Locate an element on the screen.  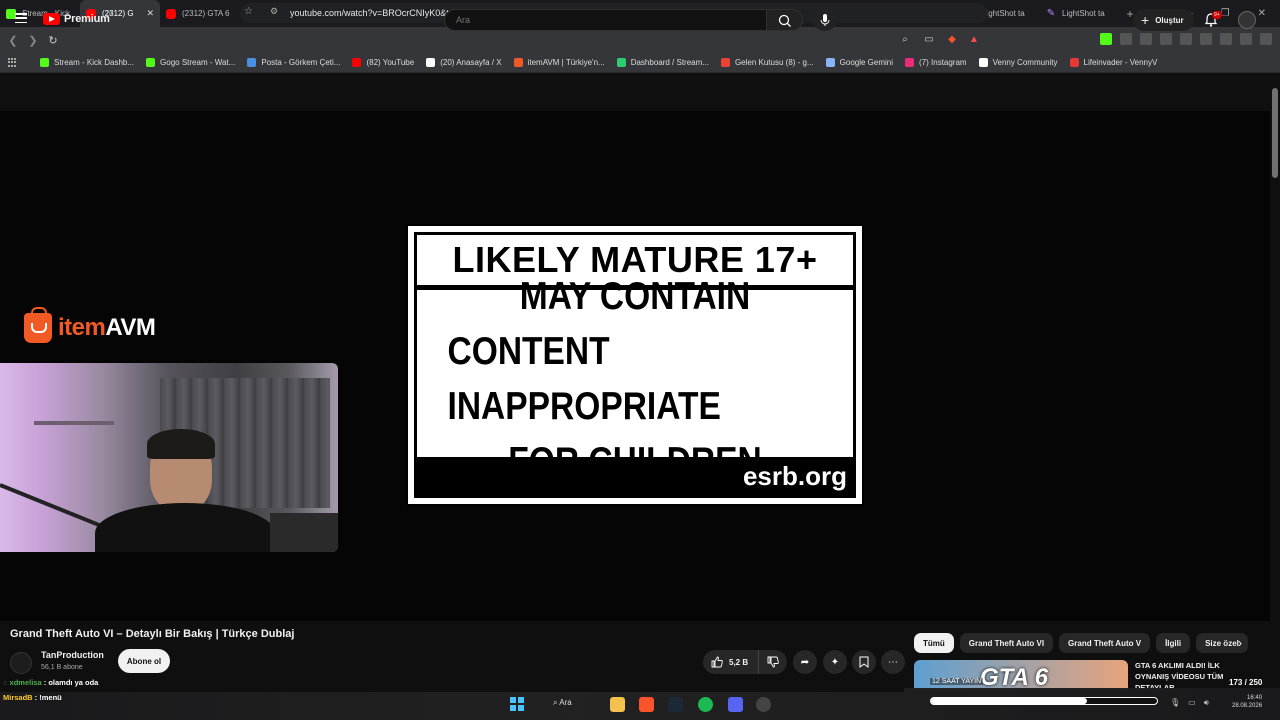
search-icon is located at coordinates (784, 20).